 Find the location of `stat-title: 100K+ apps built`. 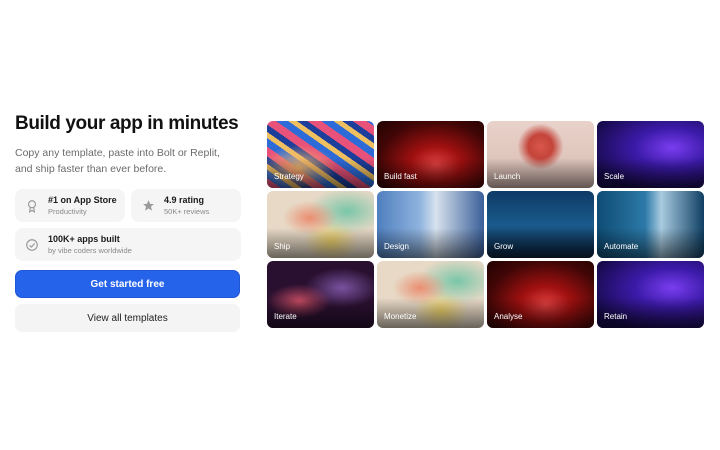

stat-title: 100K+ apps built is located at coordinates (84, 238).